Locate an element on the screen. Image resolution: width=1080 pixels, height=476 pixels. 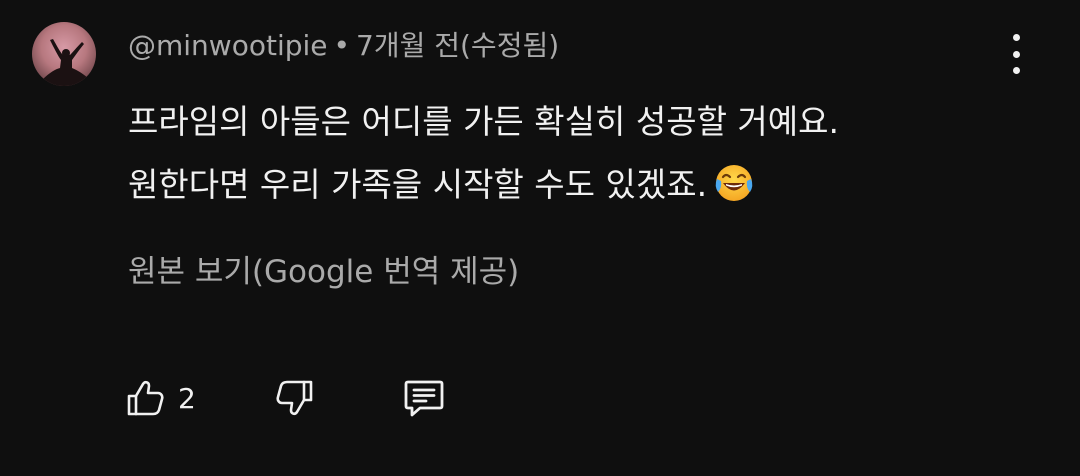
author-name: @minwootipie is located at coordinates (228, 45).